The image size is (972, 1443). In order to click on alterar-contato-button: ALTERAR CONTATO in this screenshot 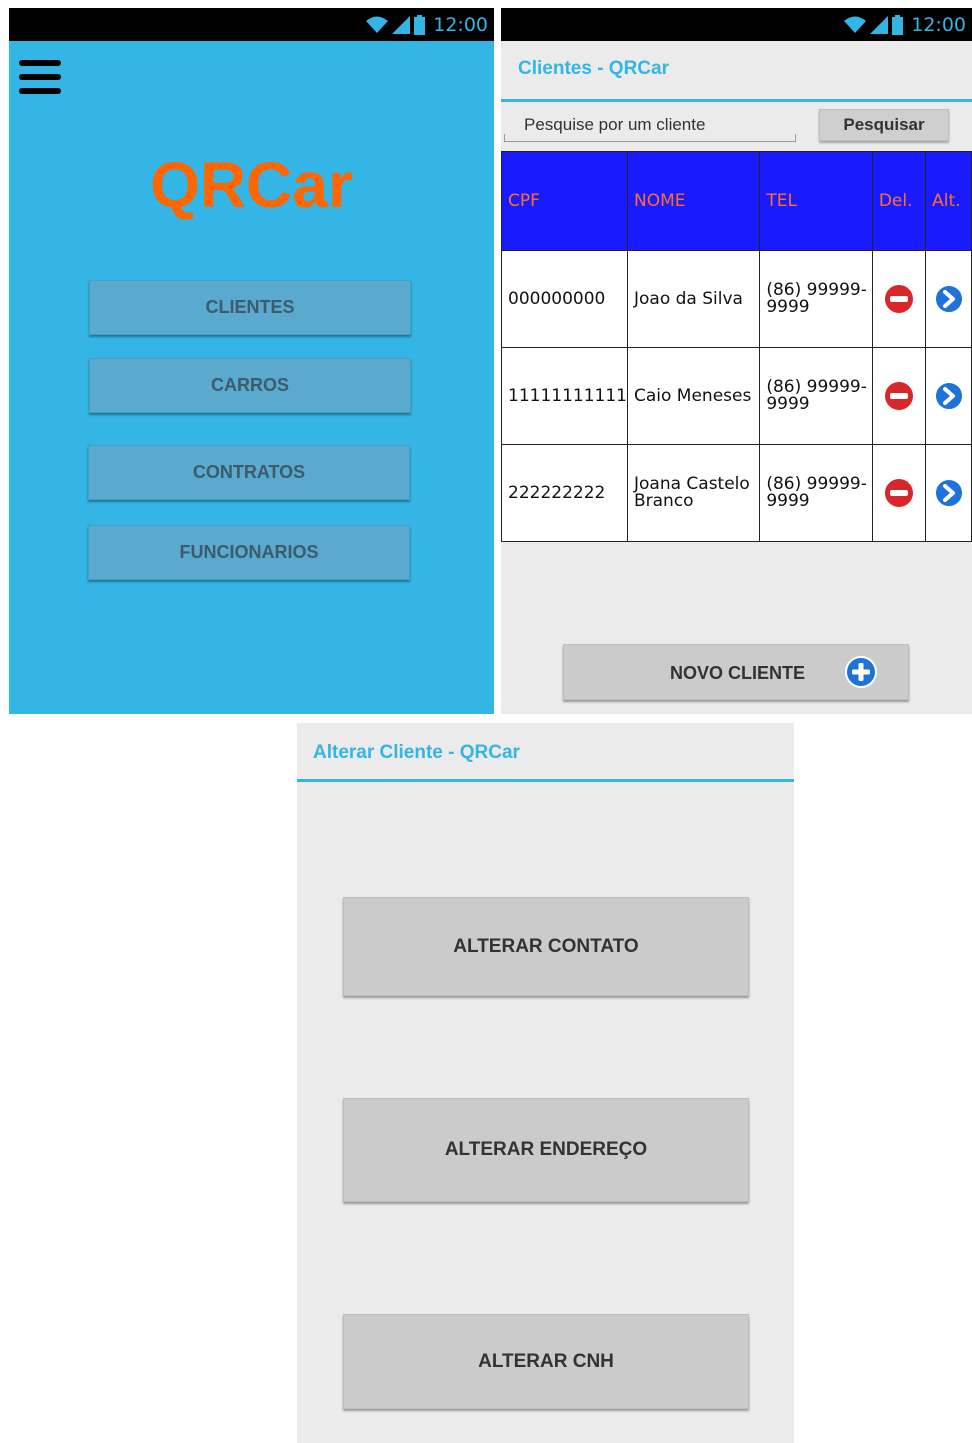, I will do `click(546, 946)`.